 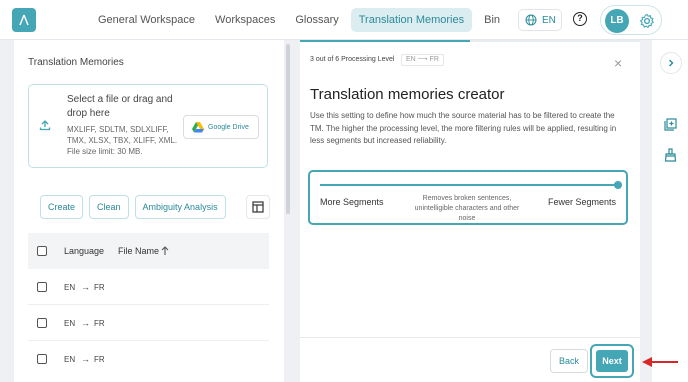 What do you see at coordinates (245, 20) in the screenshot?
I see `nav-workspaces: Workspaces` at bounding box center [245, 20].